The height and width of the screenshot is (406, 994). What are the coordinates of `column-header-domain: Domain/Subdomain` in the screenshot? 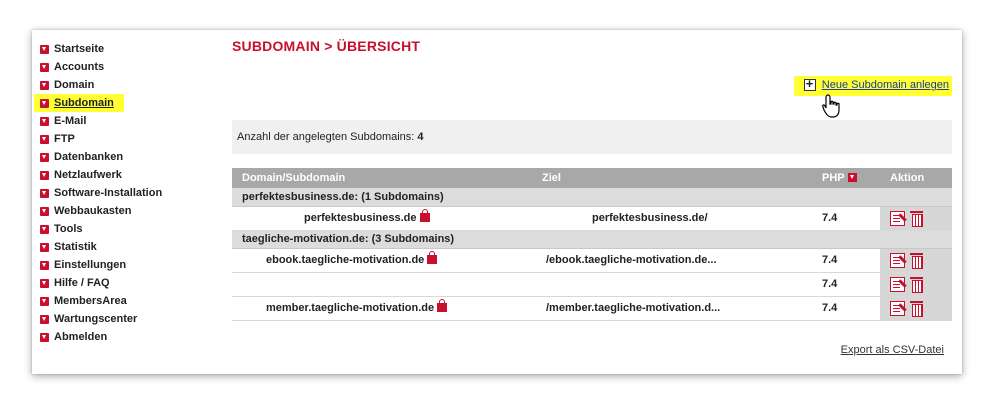 It's located at (382, 178).